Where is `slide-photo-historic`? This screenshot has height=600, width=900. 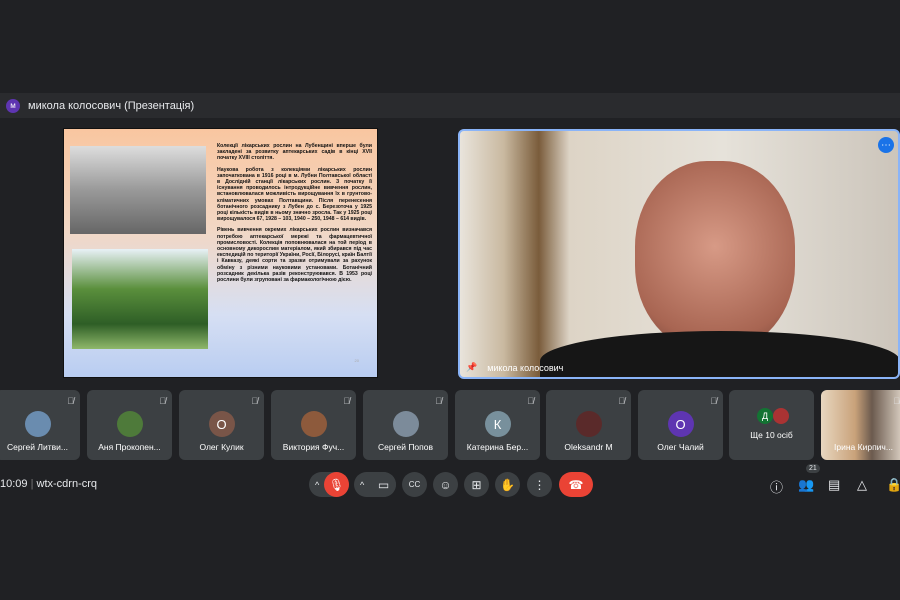 slide-photo-historic is located at coordinates (138, 190).